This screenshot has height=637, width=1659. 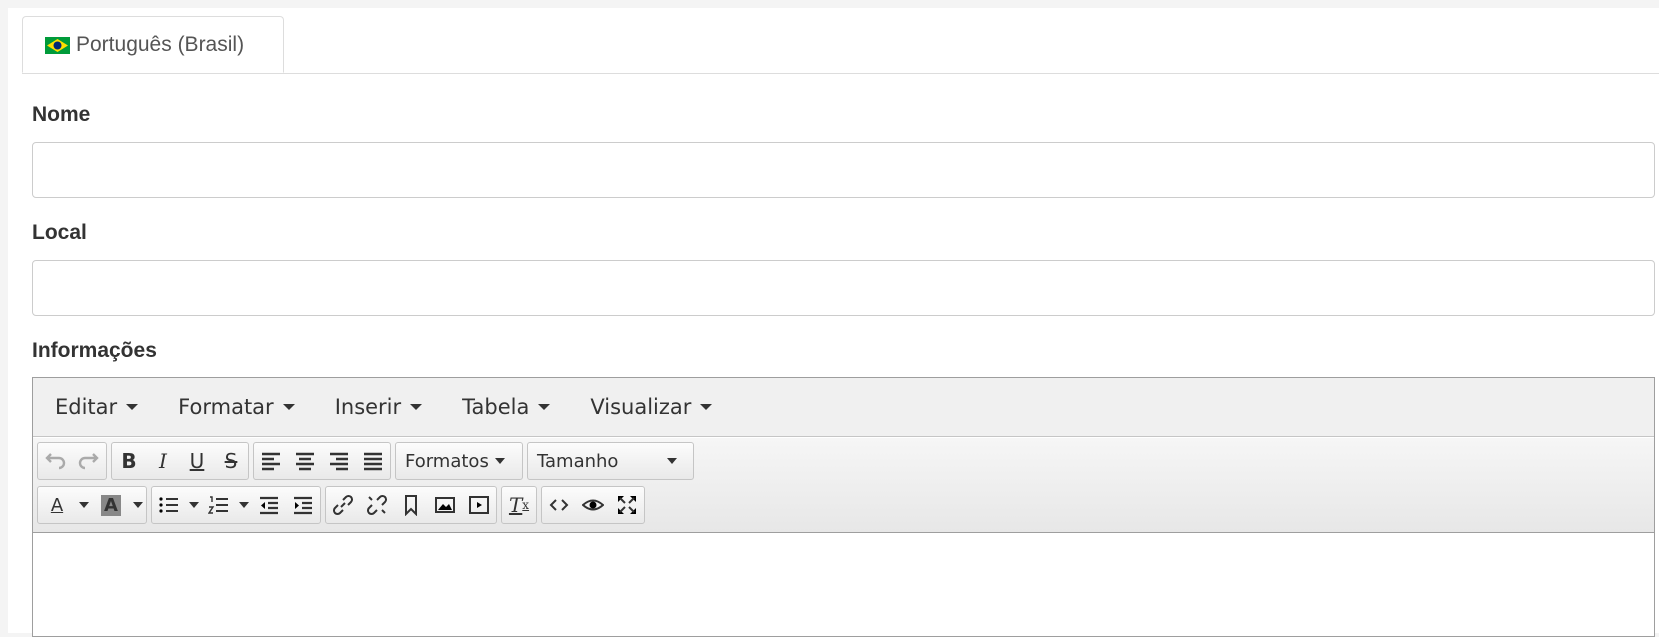 I want to click on undo-icon, so click(x=55, y=461).